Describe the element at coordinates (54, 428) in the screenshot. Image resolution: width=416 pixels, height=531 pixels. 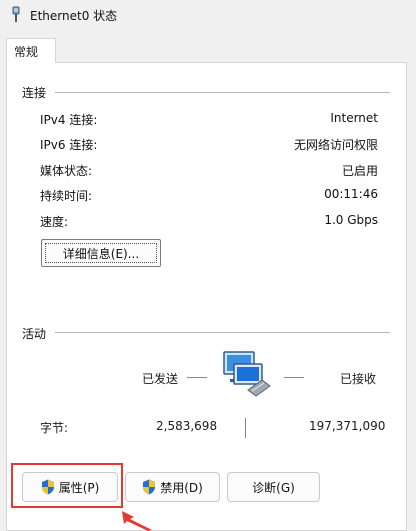
I see `bytes-label: 字节:` at that location.